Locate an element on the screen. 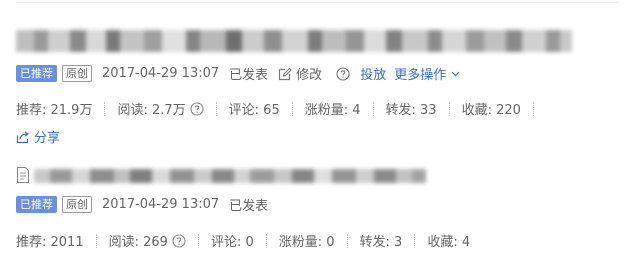  stat-followers: 涨粉量: 4 is located at coordinates (332, 110).